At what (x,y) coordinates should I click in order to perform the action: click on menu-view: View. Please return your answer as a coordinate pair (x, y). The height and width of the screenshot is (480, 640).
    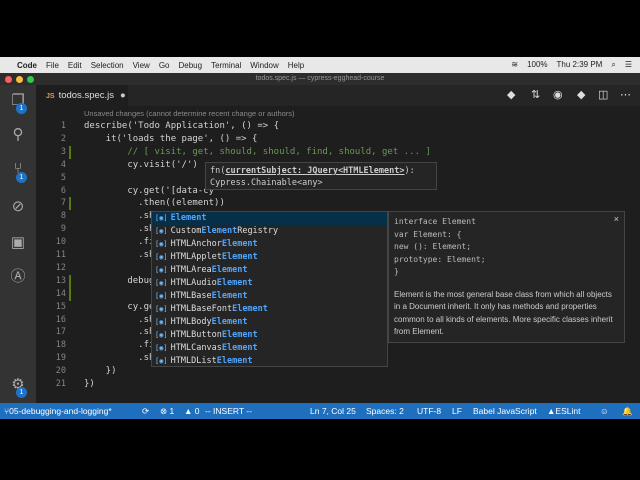
    Looking at the image, I should click on (141, 65).